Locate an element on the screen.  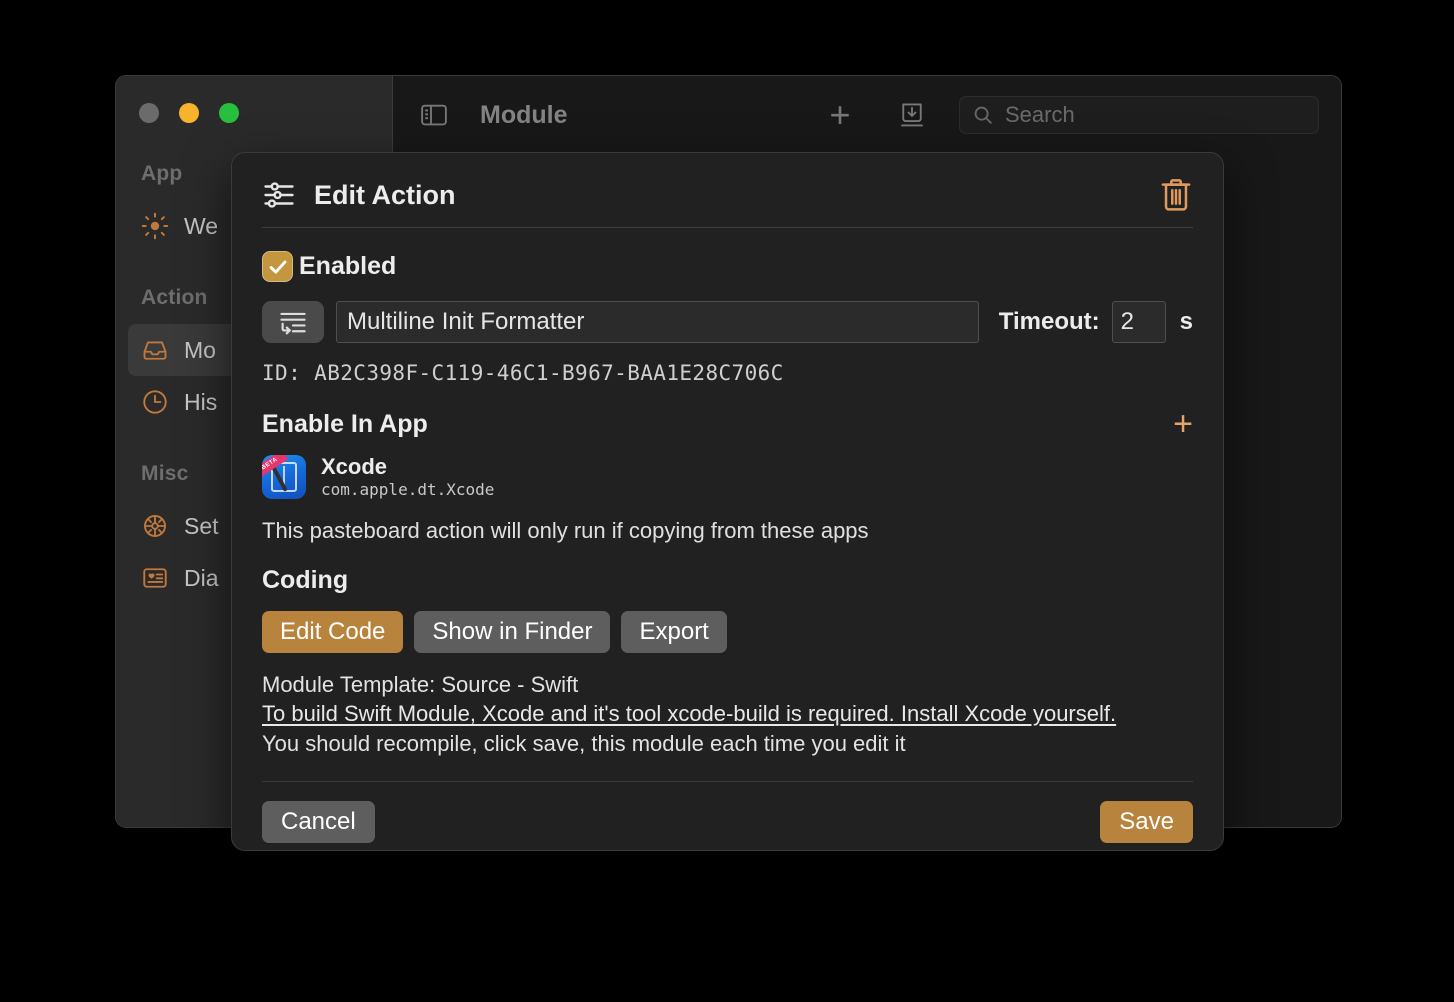
inbox-icon is located at coordinates (155, 350).